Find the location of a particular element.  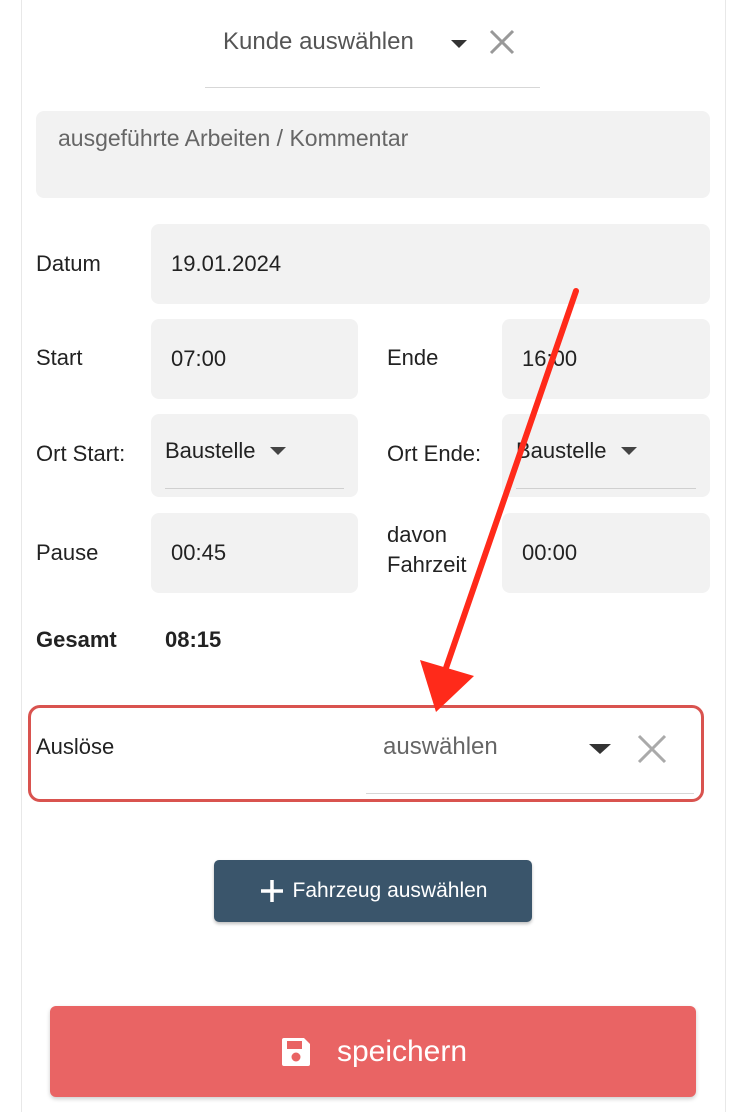

travel-time-input: 00:00 is located at coordinates (606, 553).